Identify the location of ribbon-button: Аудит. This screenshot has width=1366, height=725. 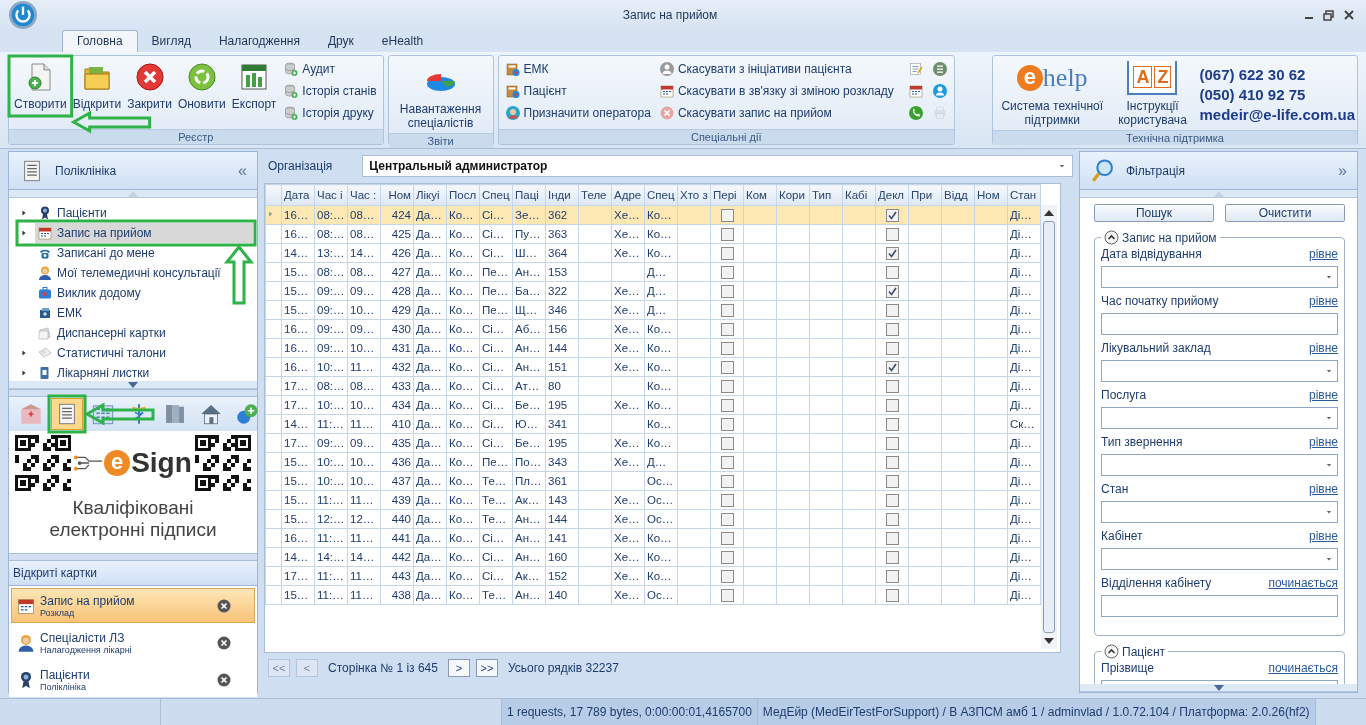
(332, 69).